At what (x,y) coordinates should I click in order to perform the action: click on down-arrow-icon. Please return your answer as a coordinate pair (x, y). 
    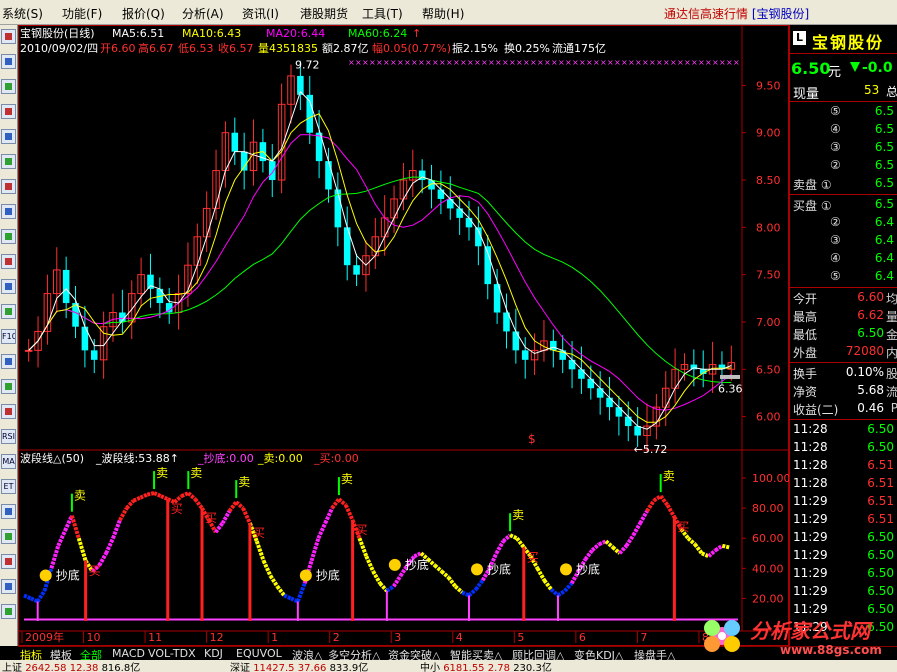
    Looking at the image, I should click on (8, 611).